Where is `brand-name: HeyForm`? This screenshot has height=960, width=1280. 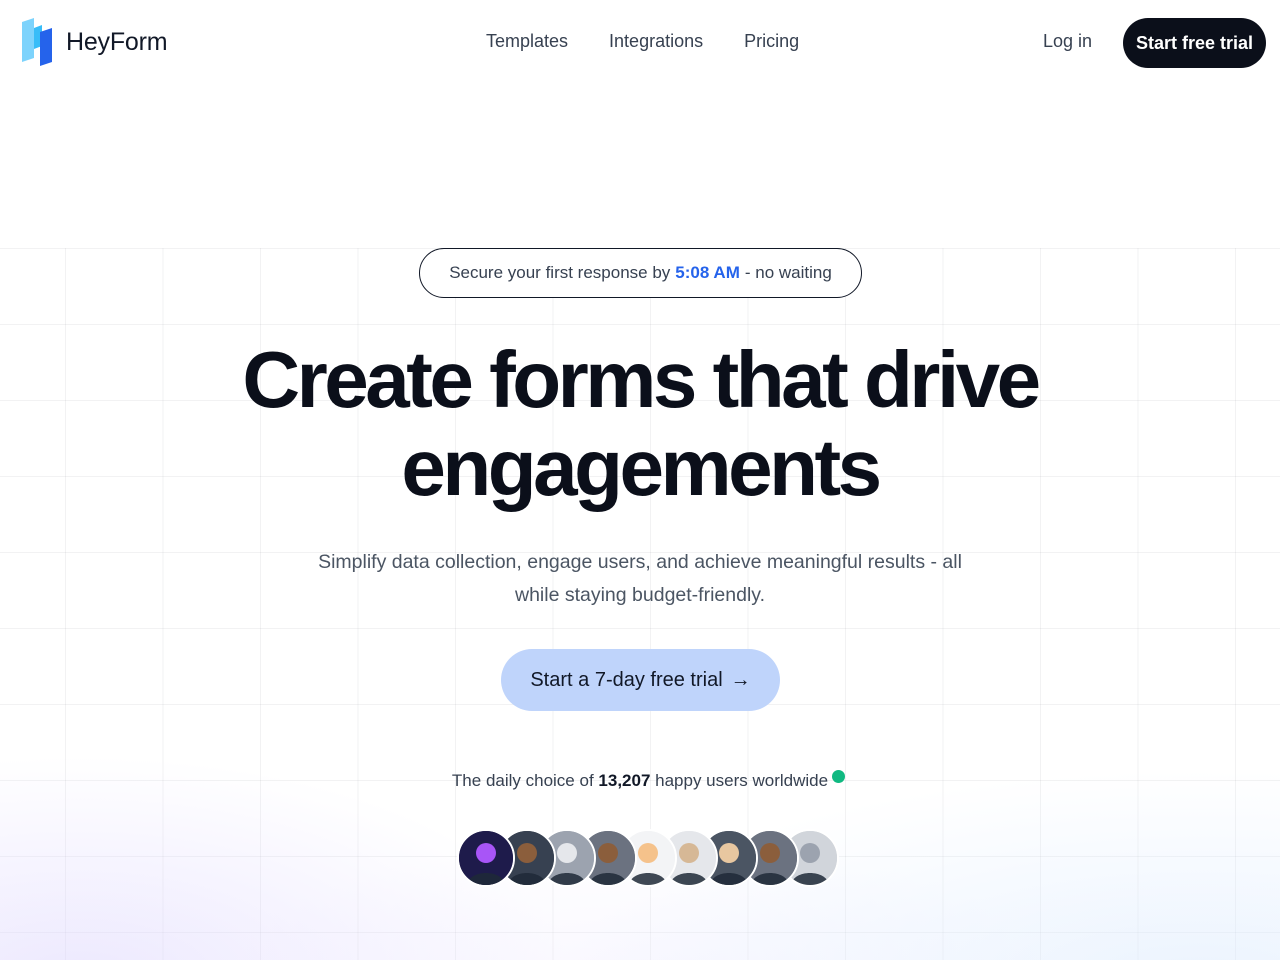 brand-name: HeyForm is located at coordinates (117, 41).